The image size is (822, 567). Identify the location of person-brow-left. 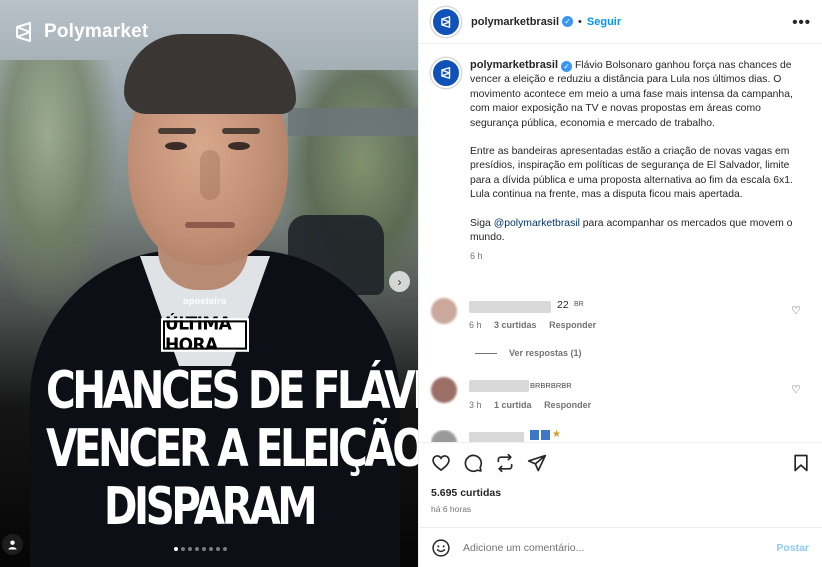
(177, 131).